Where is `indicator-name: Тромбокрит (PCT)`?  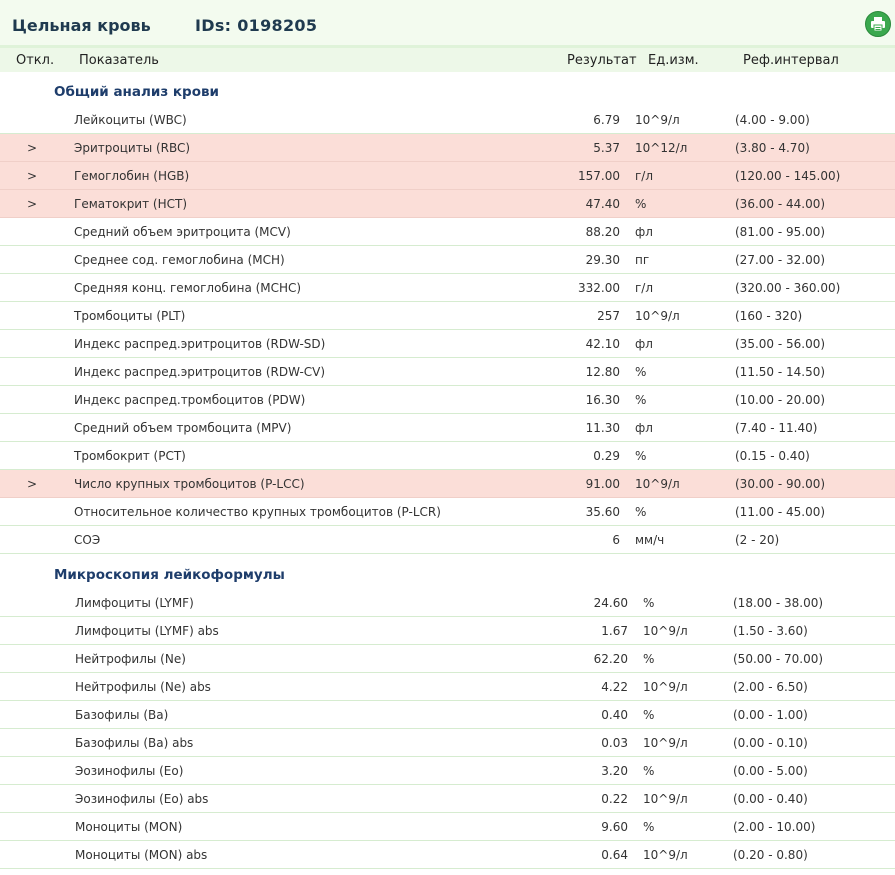 indicator-name: Тромбокрит (PCT) is located at coordinates (130, 456).